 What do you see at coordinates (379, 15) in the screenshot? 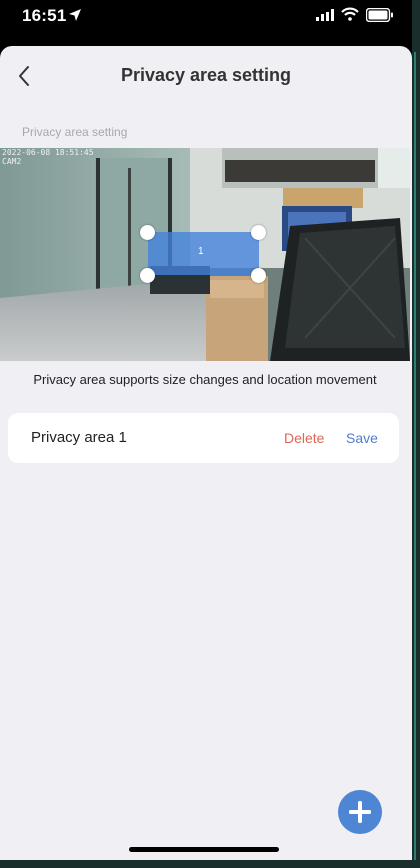
I see `battery-icon` at bounding box center [379, 15].